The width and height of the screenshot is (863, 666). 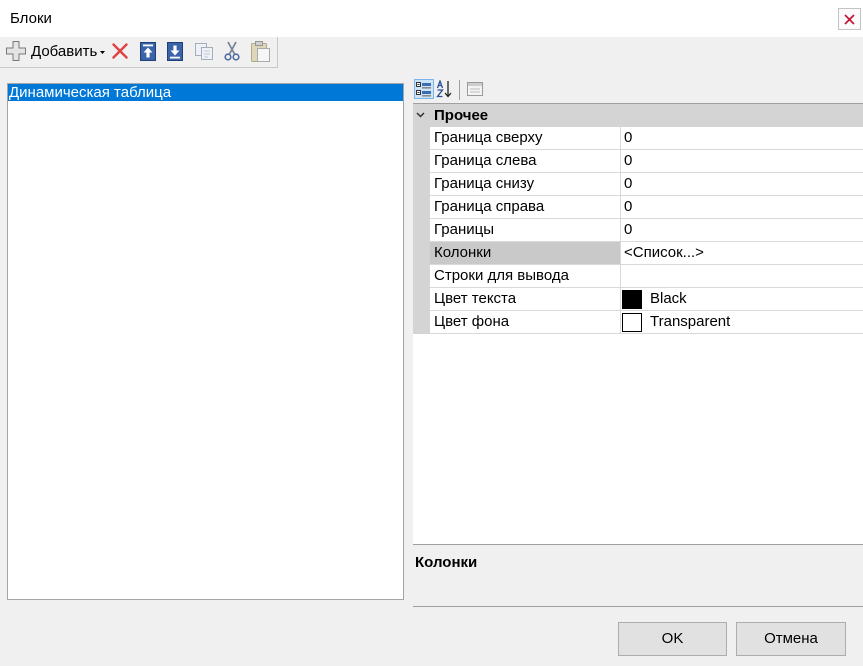 I want to click on property-row-text-color: Цвет текста Black, so click(x=646, y=299).